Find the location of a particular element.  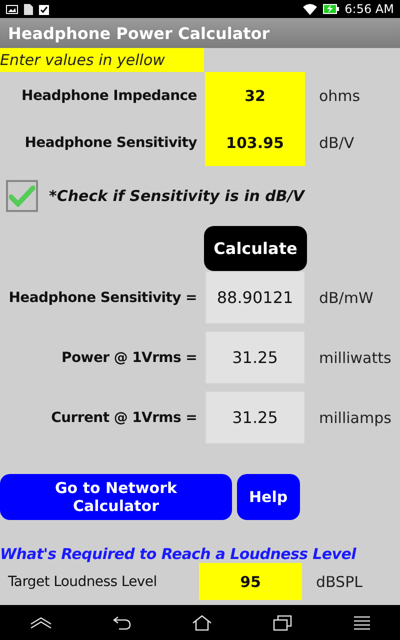

recent-apps-icon is located at coordinates (282, 622).